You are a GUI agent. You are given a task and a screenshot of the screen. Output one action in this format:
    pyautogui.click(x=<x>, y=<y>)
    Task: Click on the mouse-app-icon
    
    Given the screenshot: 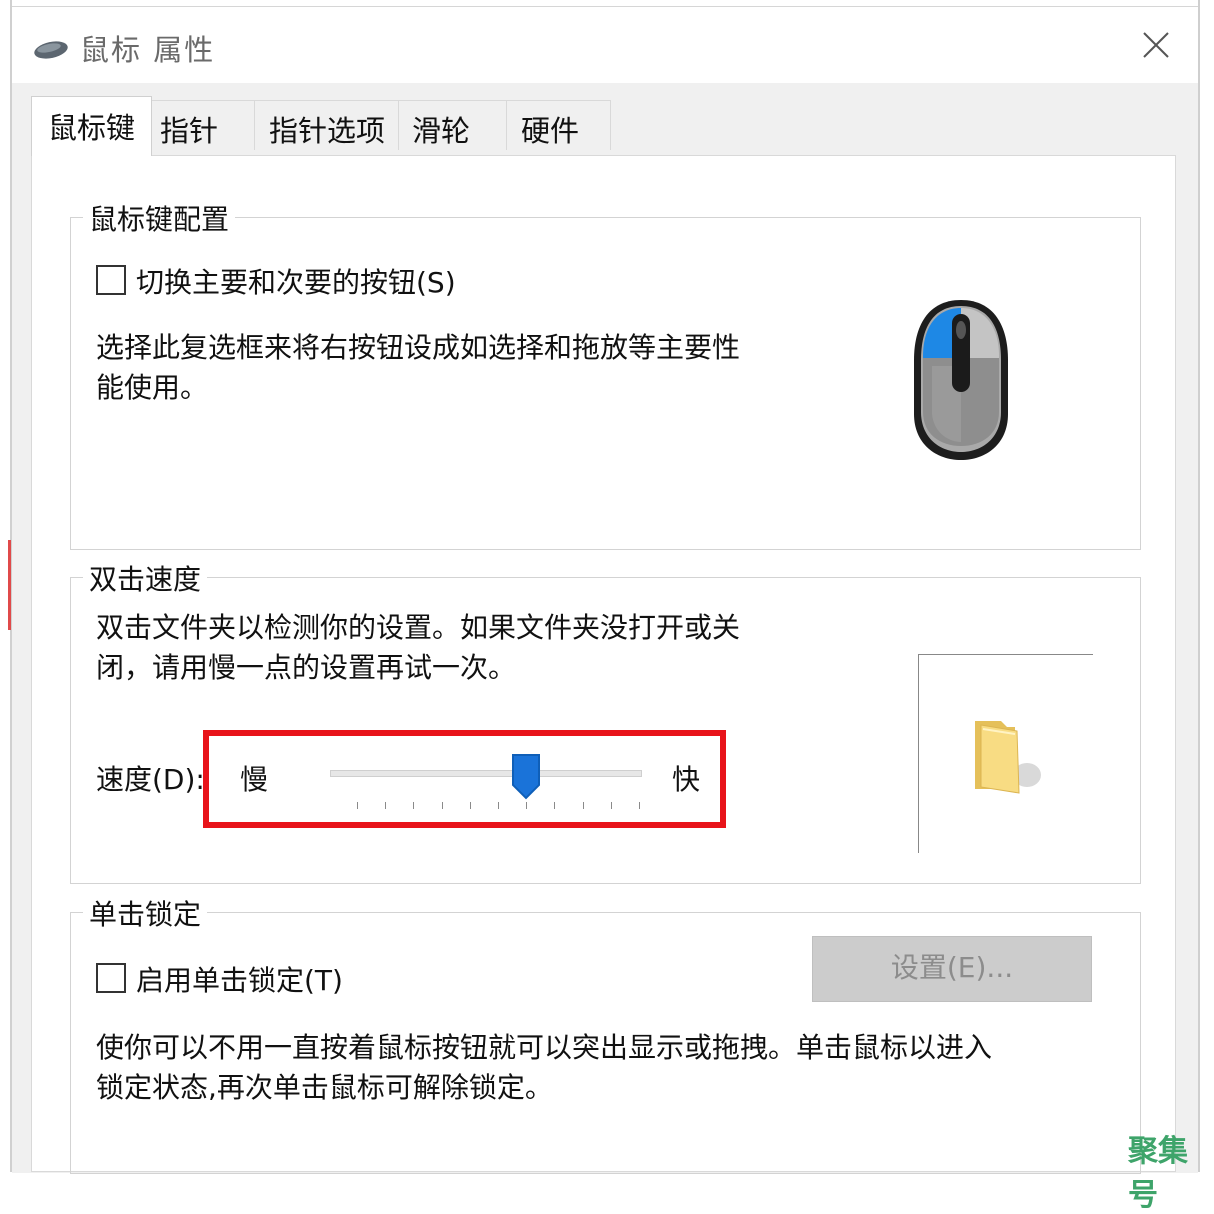 What is the action you would take?
    pyautogui.click(x=51, y=50)
    